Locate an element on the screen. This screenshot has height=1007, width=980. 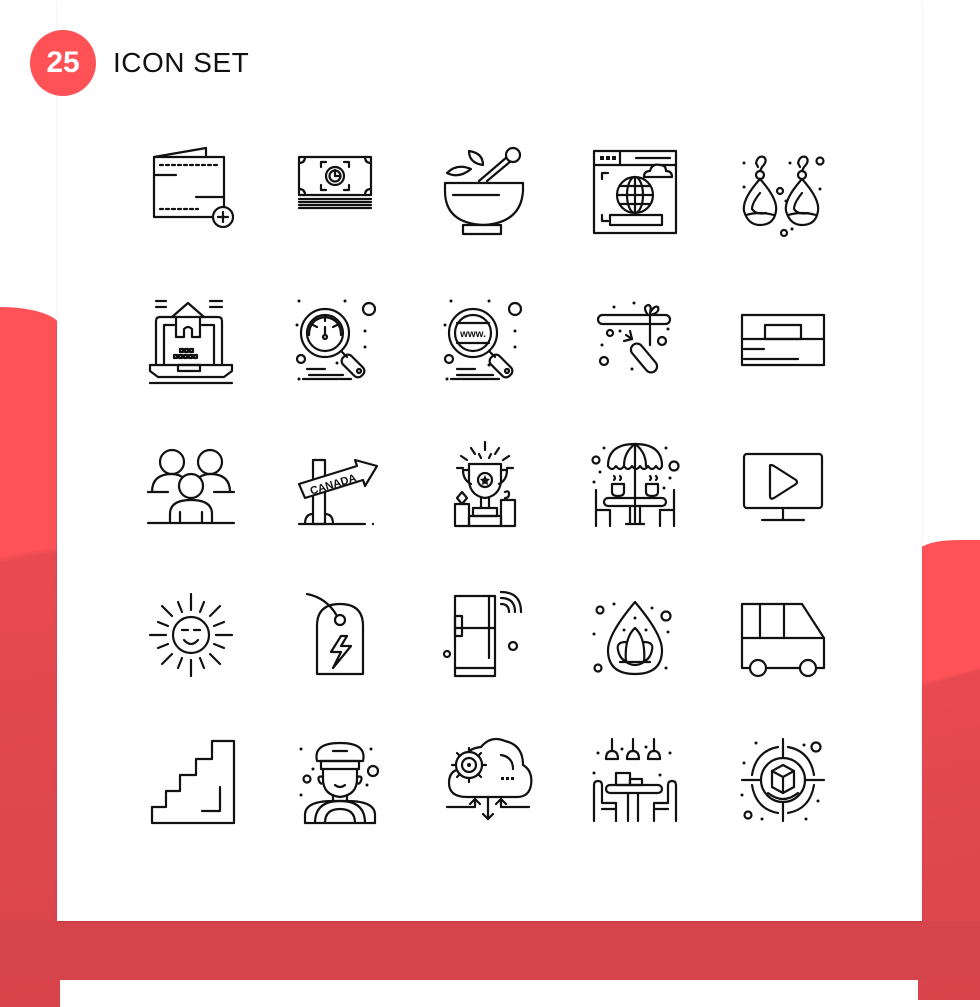
smiling-sun-icon is located at coordinates (191, 635).